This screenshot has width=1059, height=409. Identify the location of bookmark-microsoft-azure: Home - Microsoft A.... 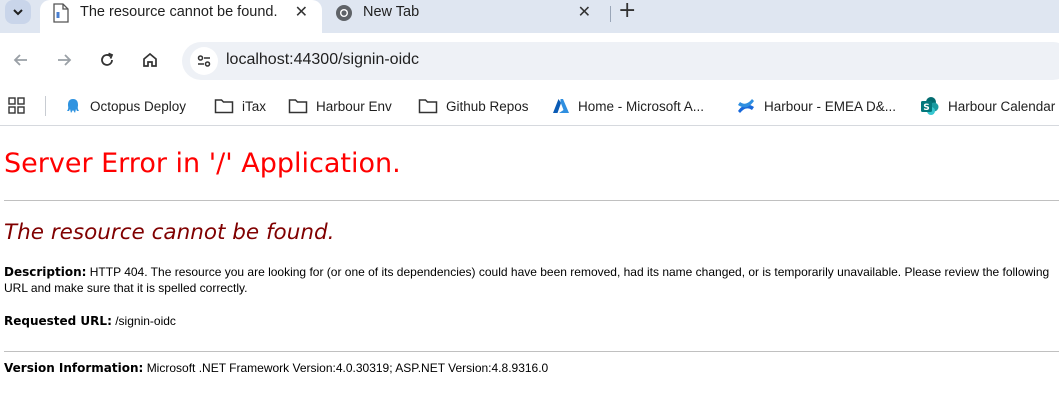
(628, 106).